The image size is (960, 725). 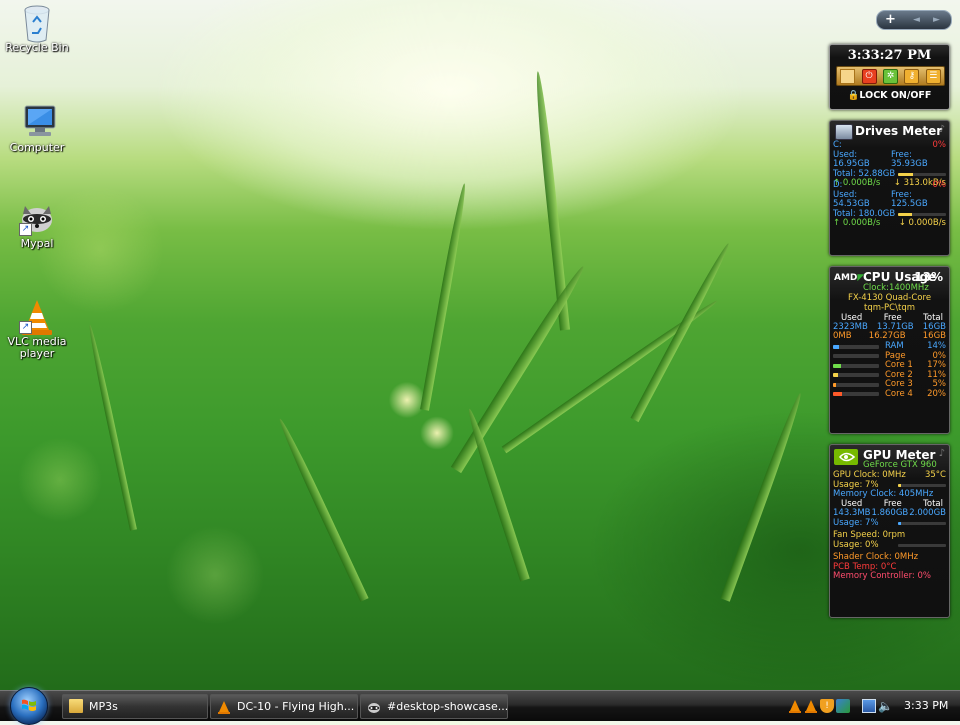 I want to click on settings-button: ✲, so click(x=890, y=76).